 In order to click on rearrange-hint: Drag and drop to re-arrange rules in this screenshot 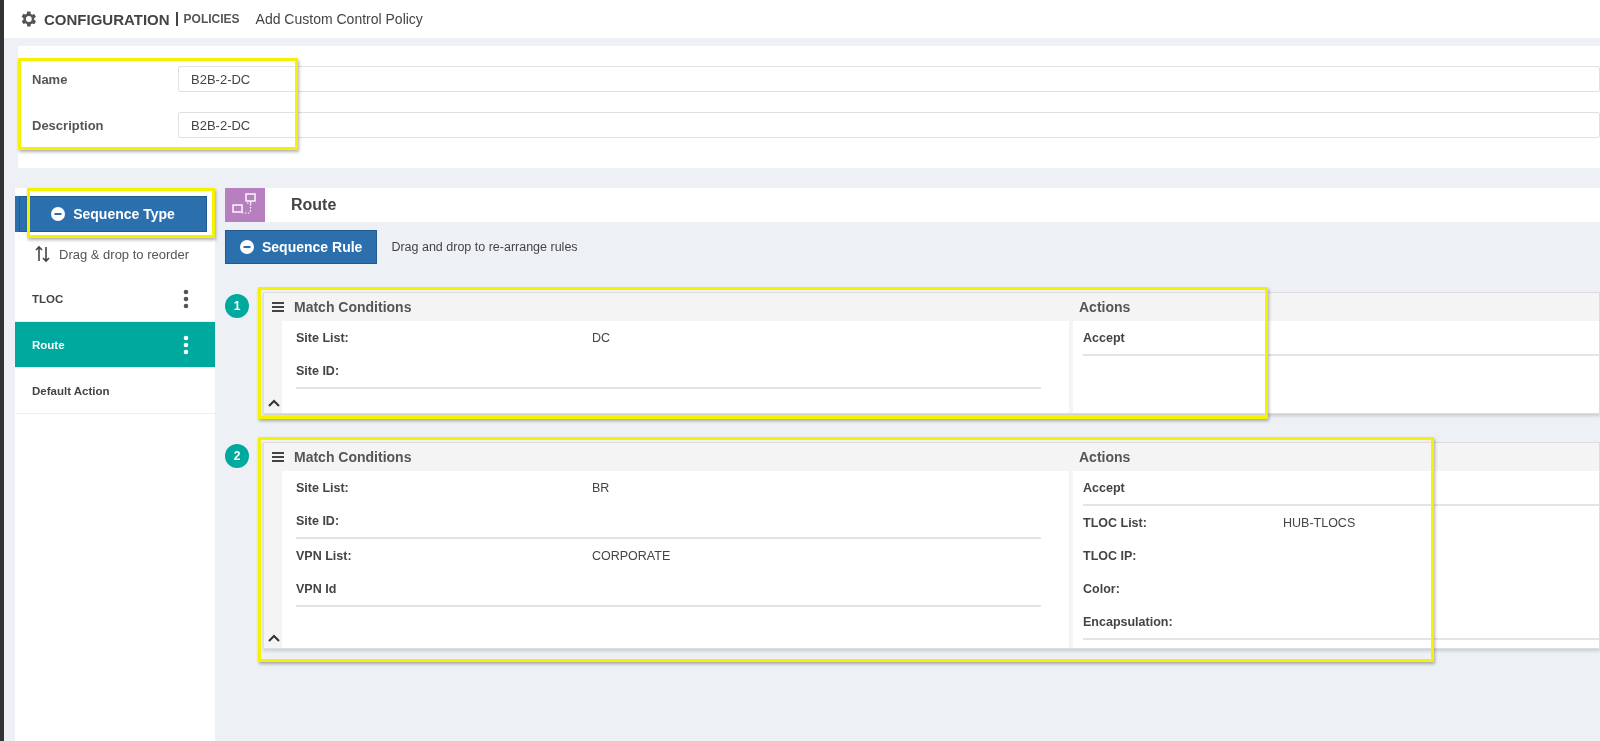, I will do `click(484, 247)`.